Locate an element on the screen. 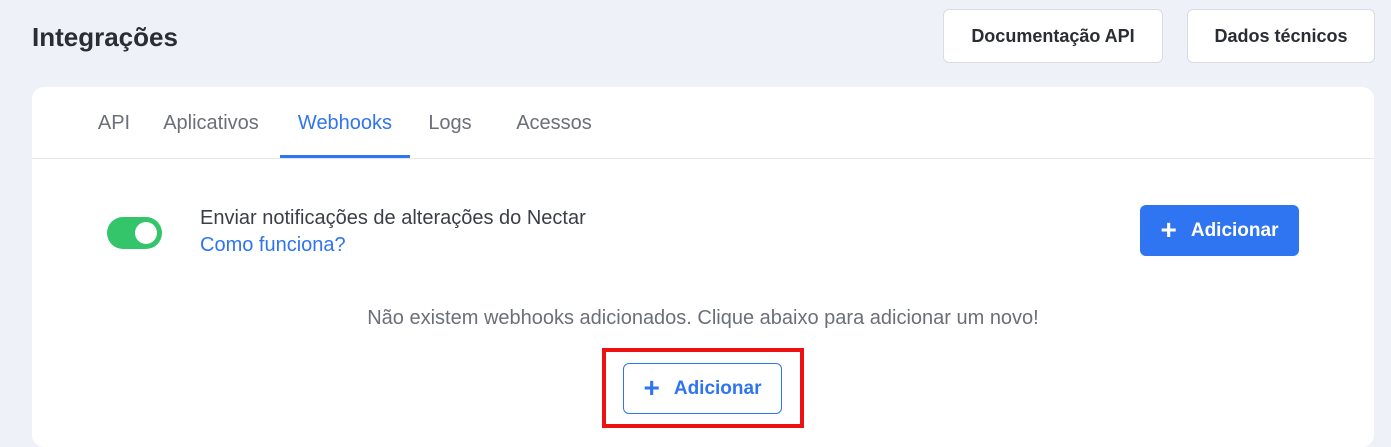 The width and height of the screenshot is (1391, 447). tab-acessos: Acessos is located at coordinates (554, 123).